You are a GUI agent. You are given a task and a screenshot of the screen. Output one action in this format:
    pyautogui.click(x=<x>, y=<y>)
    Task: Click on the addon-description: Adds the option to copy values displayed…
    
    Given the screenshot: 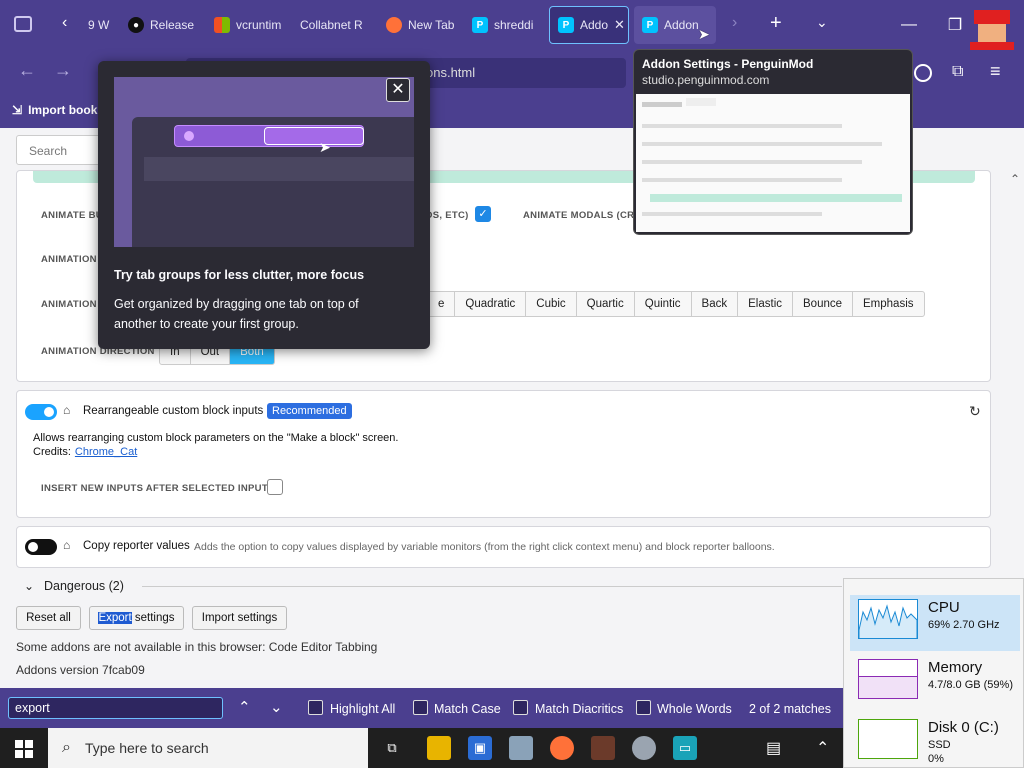 What is the action you would take?
    pyautogui.click(x=484, y=547)
    